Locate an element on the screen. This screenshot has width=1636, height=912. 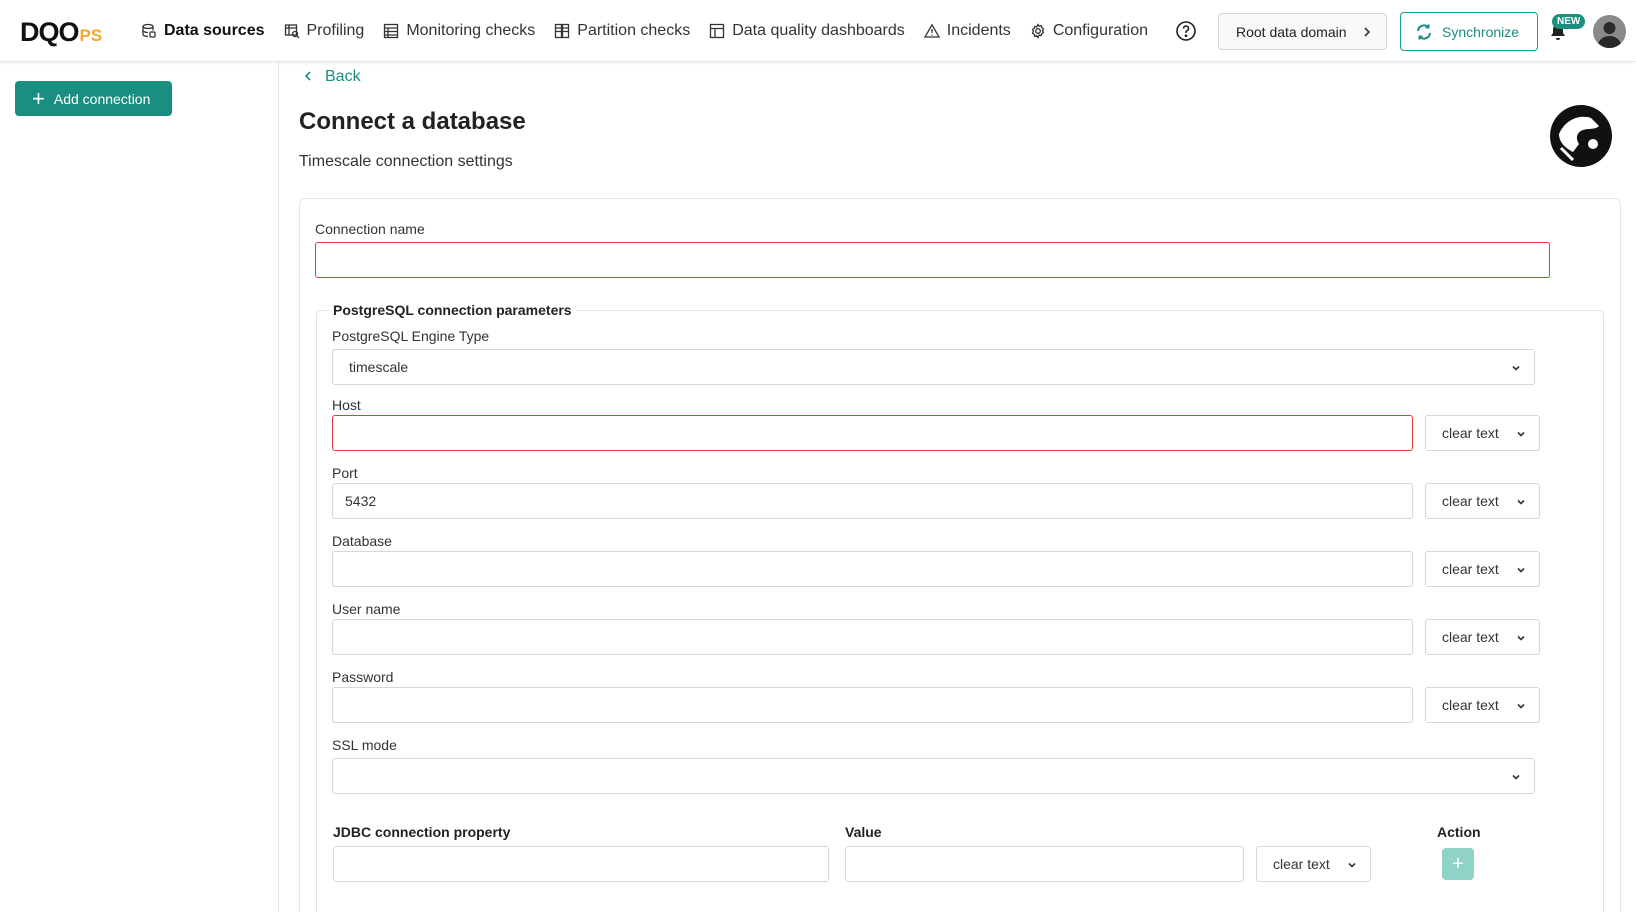
nav-item-data-quality-dashboards: Data quality dashboards is located at coordinates (806, 31).